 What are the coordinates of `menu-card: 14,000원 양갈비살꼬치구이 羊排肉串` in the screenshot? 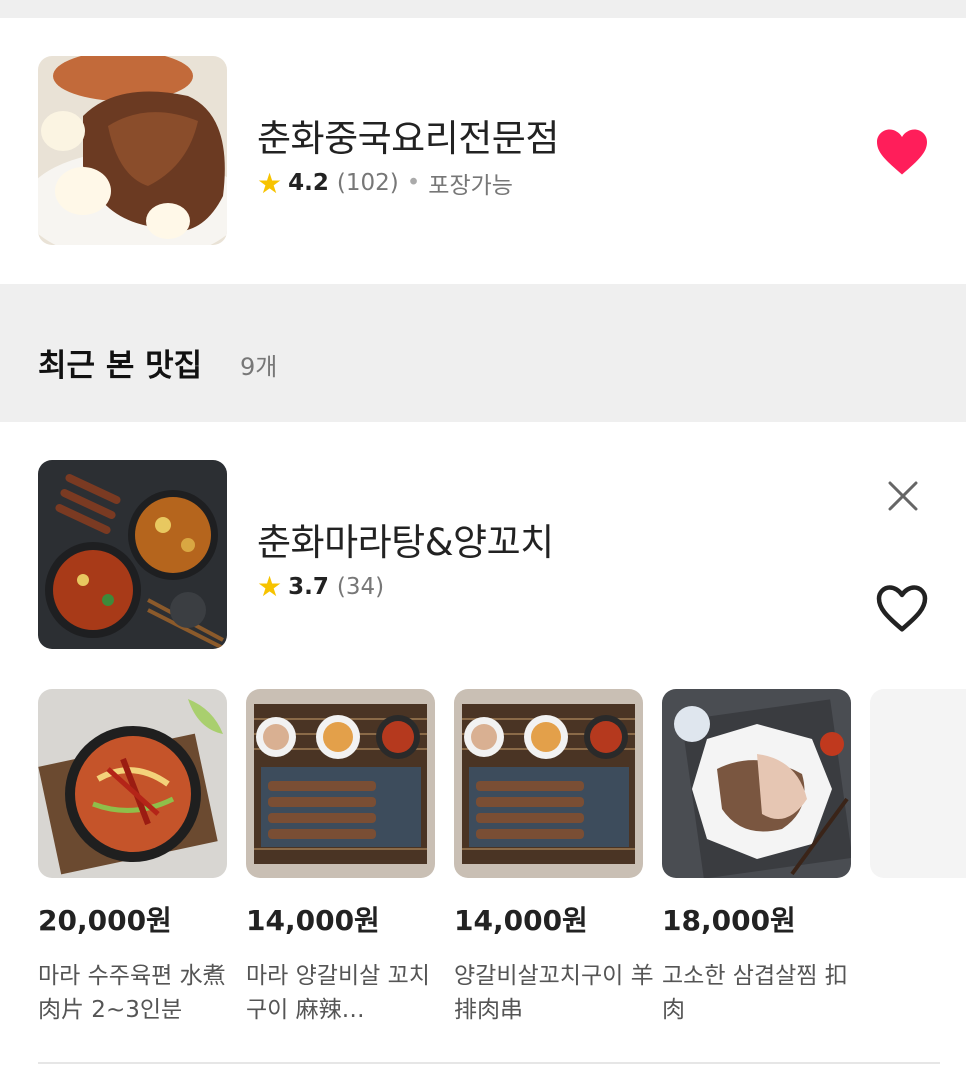 It's located at (554, 856).